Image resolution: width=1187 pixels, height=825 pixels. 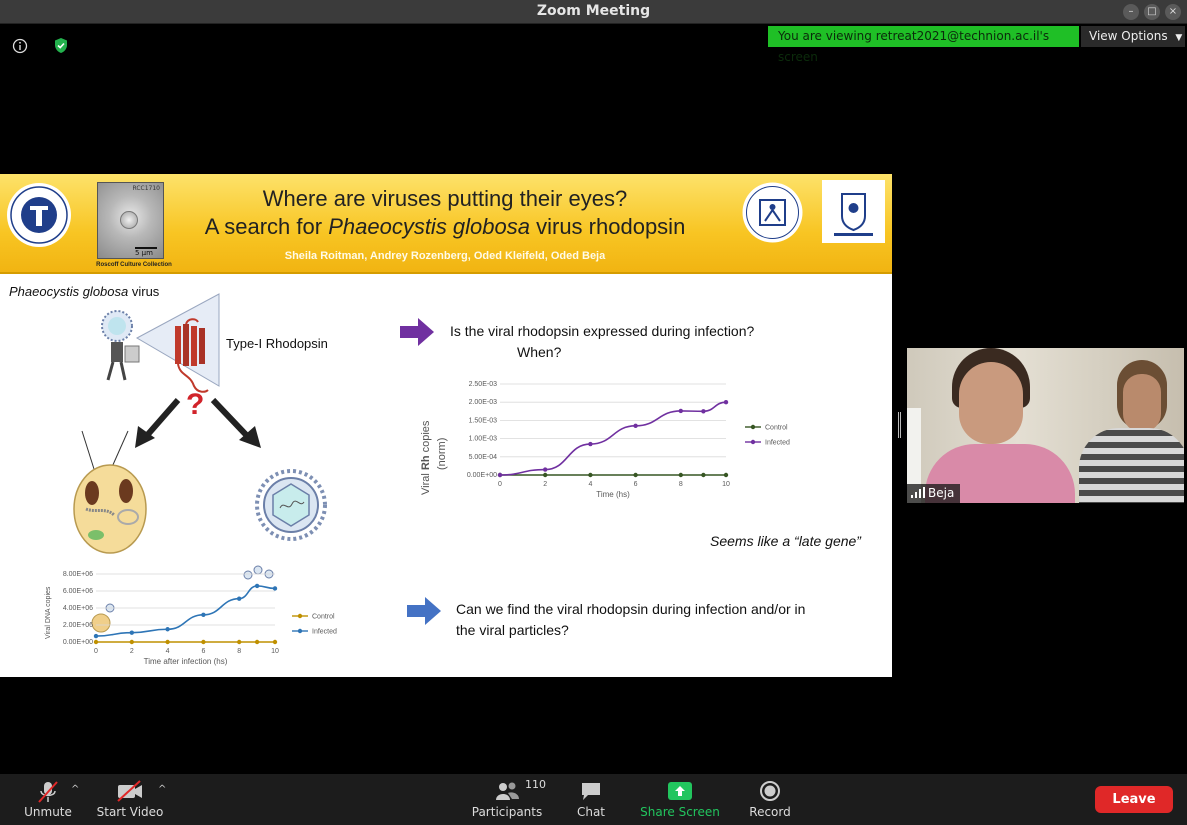 What do you see at coordinates (613, 494) in the screenshot?
I see `x-axis-label: Time (hs)` at bounding box center [613, 494].